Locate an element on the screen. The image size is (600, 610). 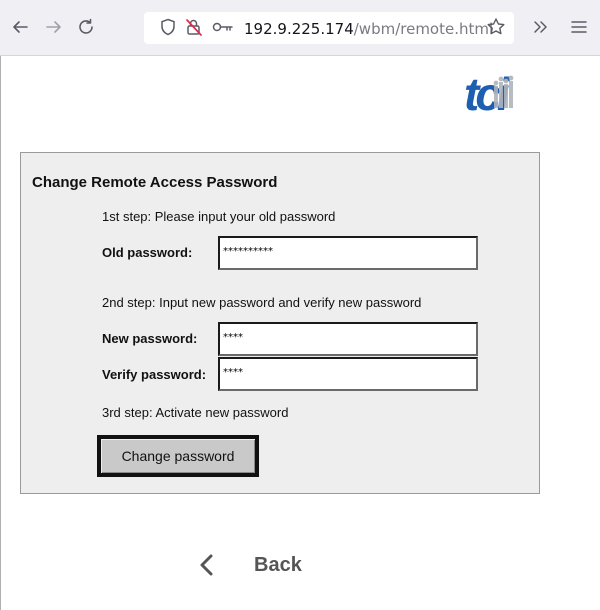
chevrons-right-icon is located at coordinates (540, 27).